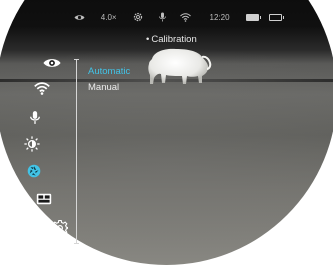 This screenshot has height=267, width=333. I want to click on brightness-icon, so click(32, 144).